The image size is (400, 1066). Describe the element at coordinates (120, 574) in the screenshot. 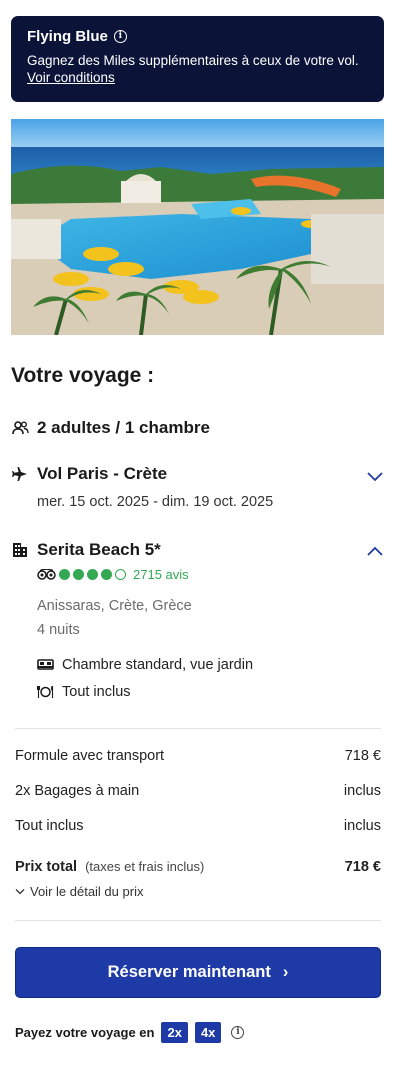

I see `rating-dot-empty` at that location.